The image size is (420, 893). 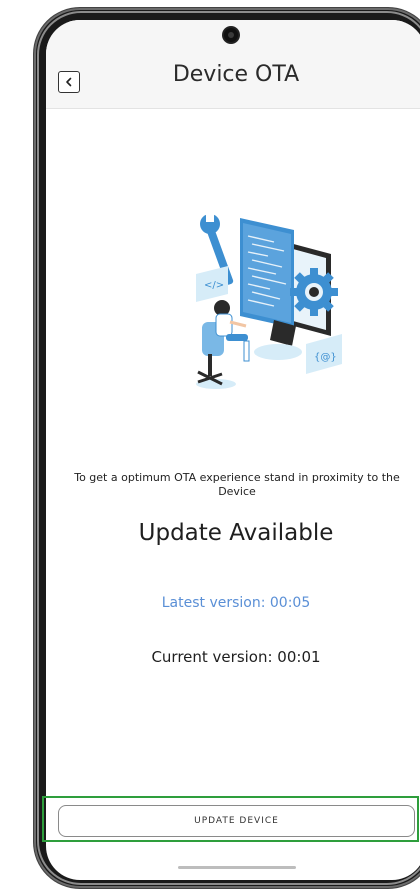 What do you see at coordinates (236, 533) in the screenshot?
I see `status-heading: Update Available` at bounding box center [236, 533].